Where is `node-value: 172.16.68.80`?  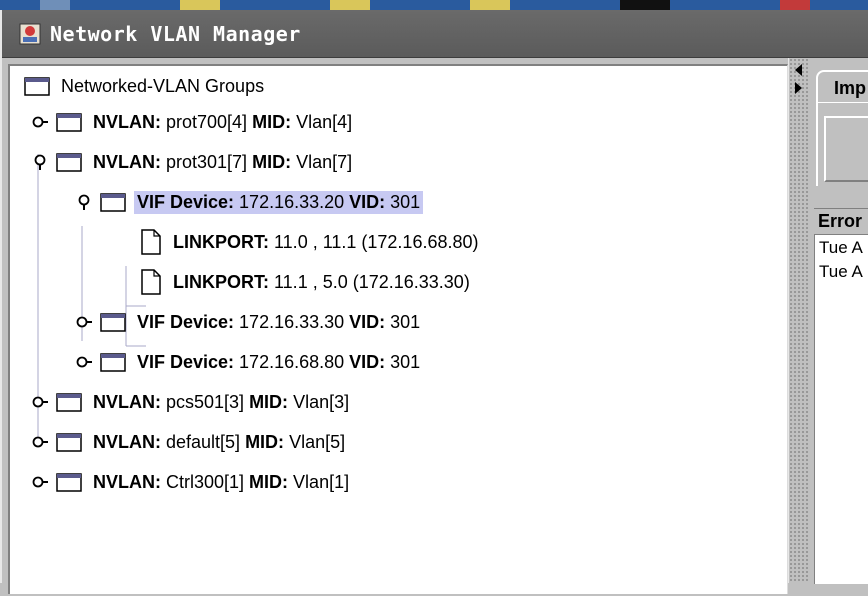
node-value: 172.16.68.80 is located at coordinates (292, 361).